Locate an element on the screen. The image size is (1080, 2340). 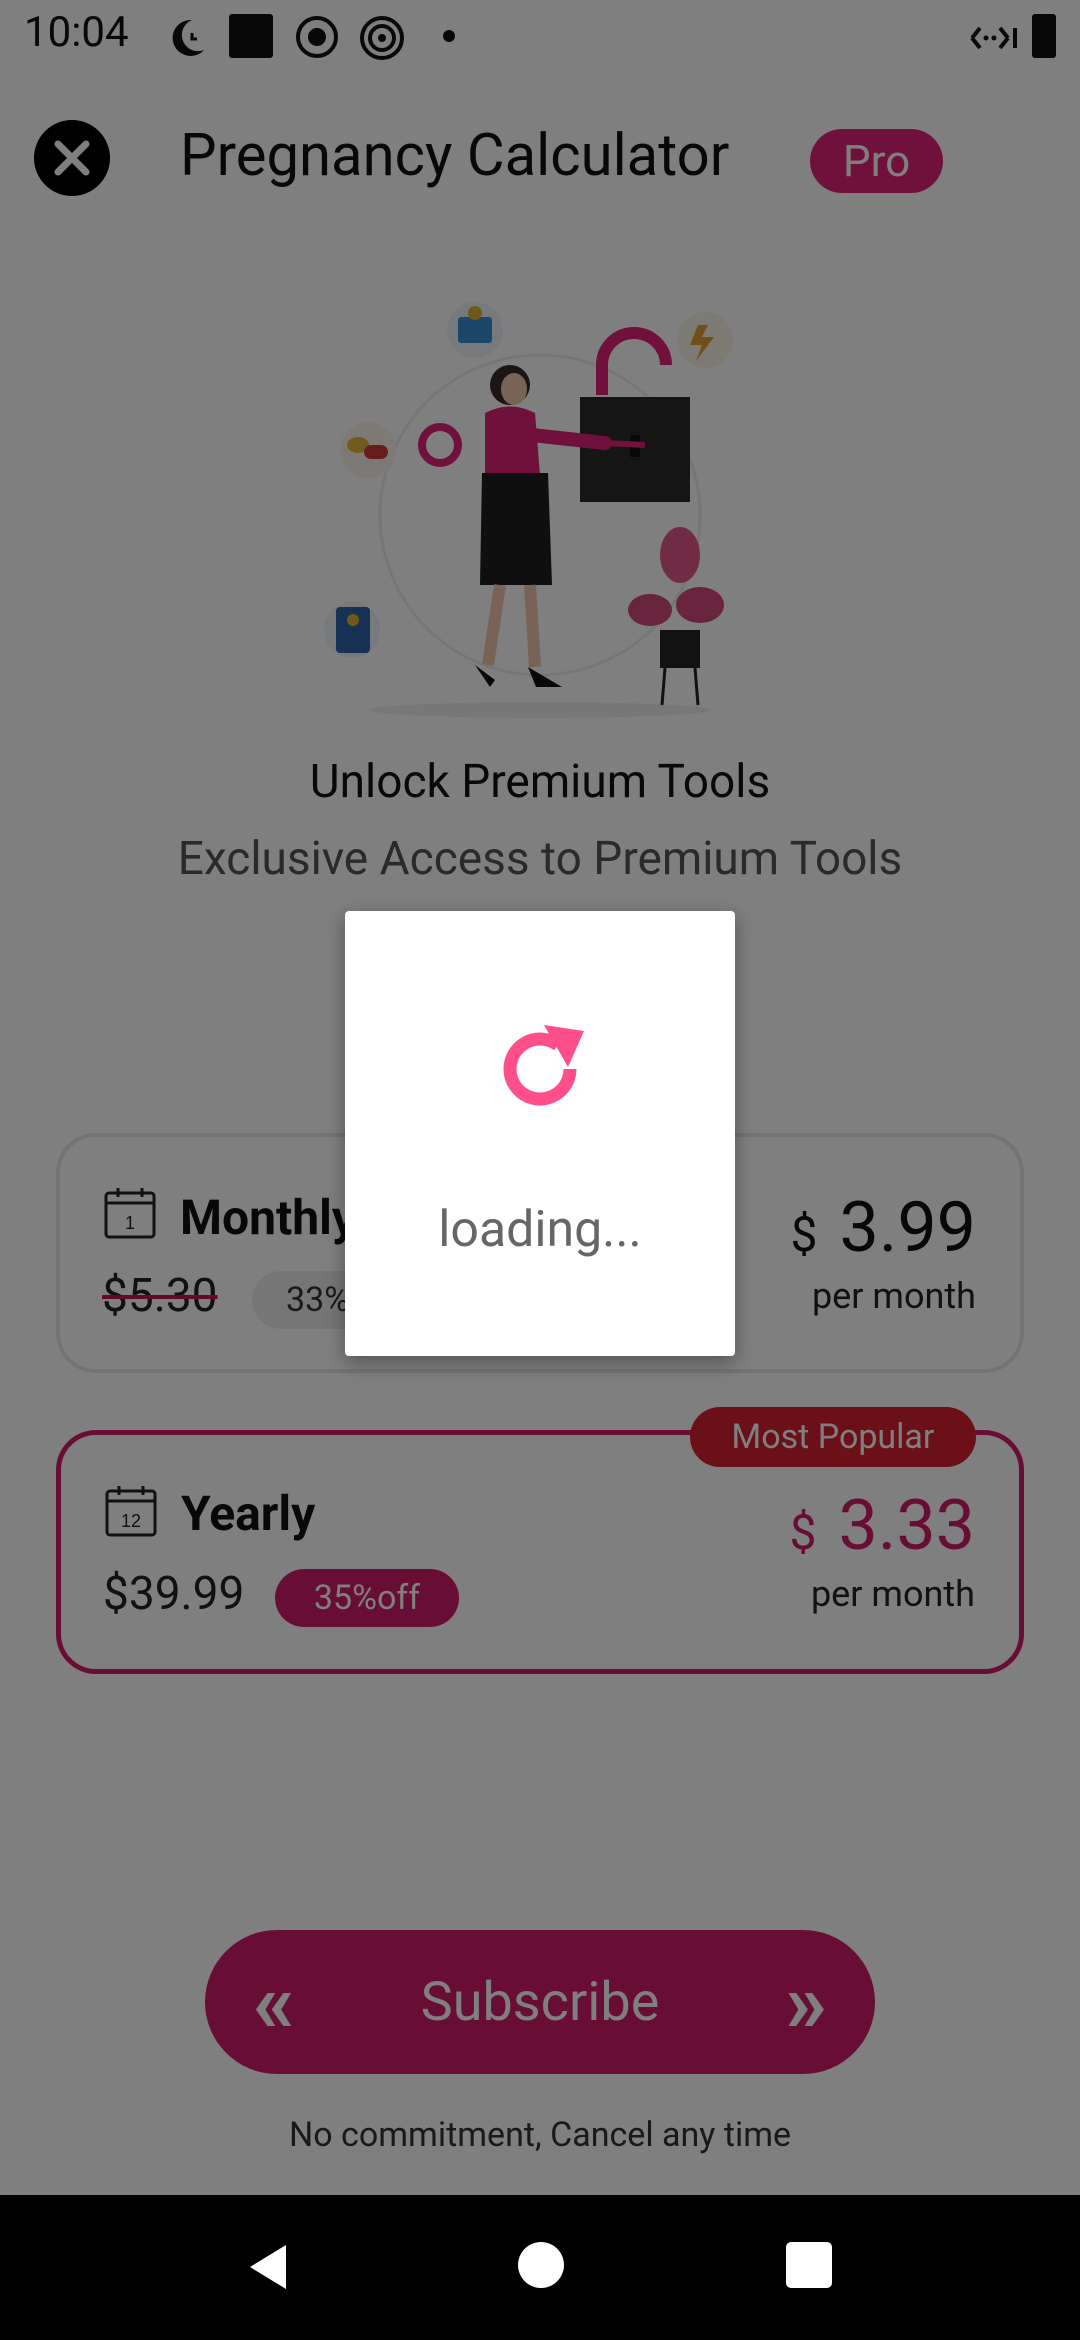
home-icon is located at coordinates (541, 2265).